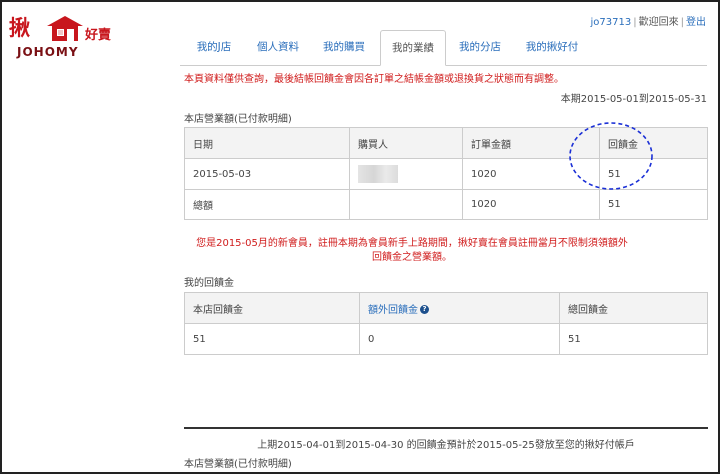 The image size is (720, 474). I want to click on welcome-text: 歡迎回來, so click(658, 22).